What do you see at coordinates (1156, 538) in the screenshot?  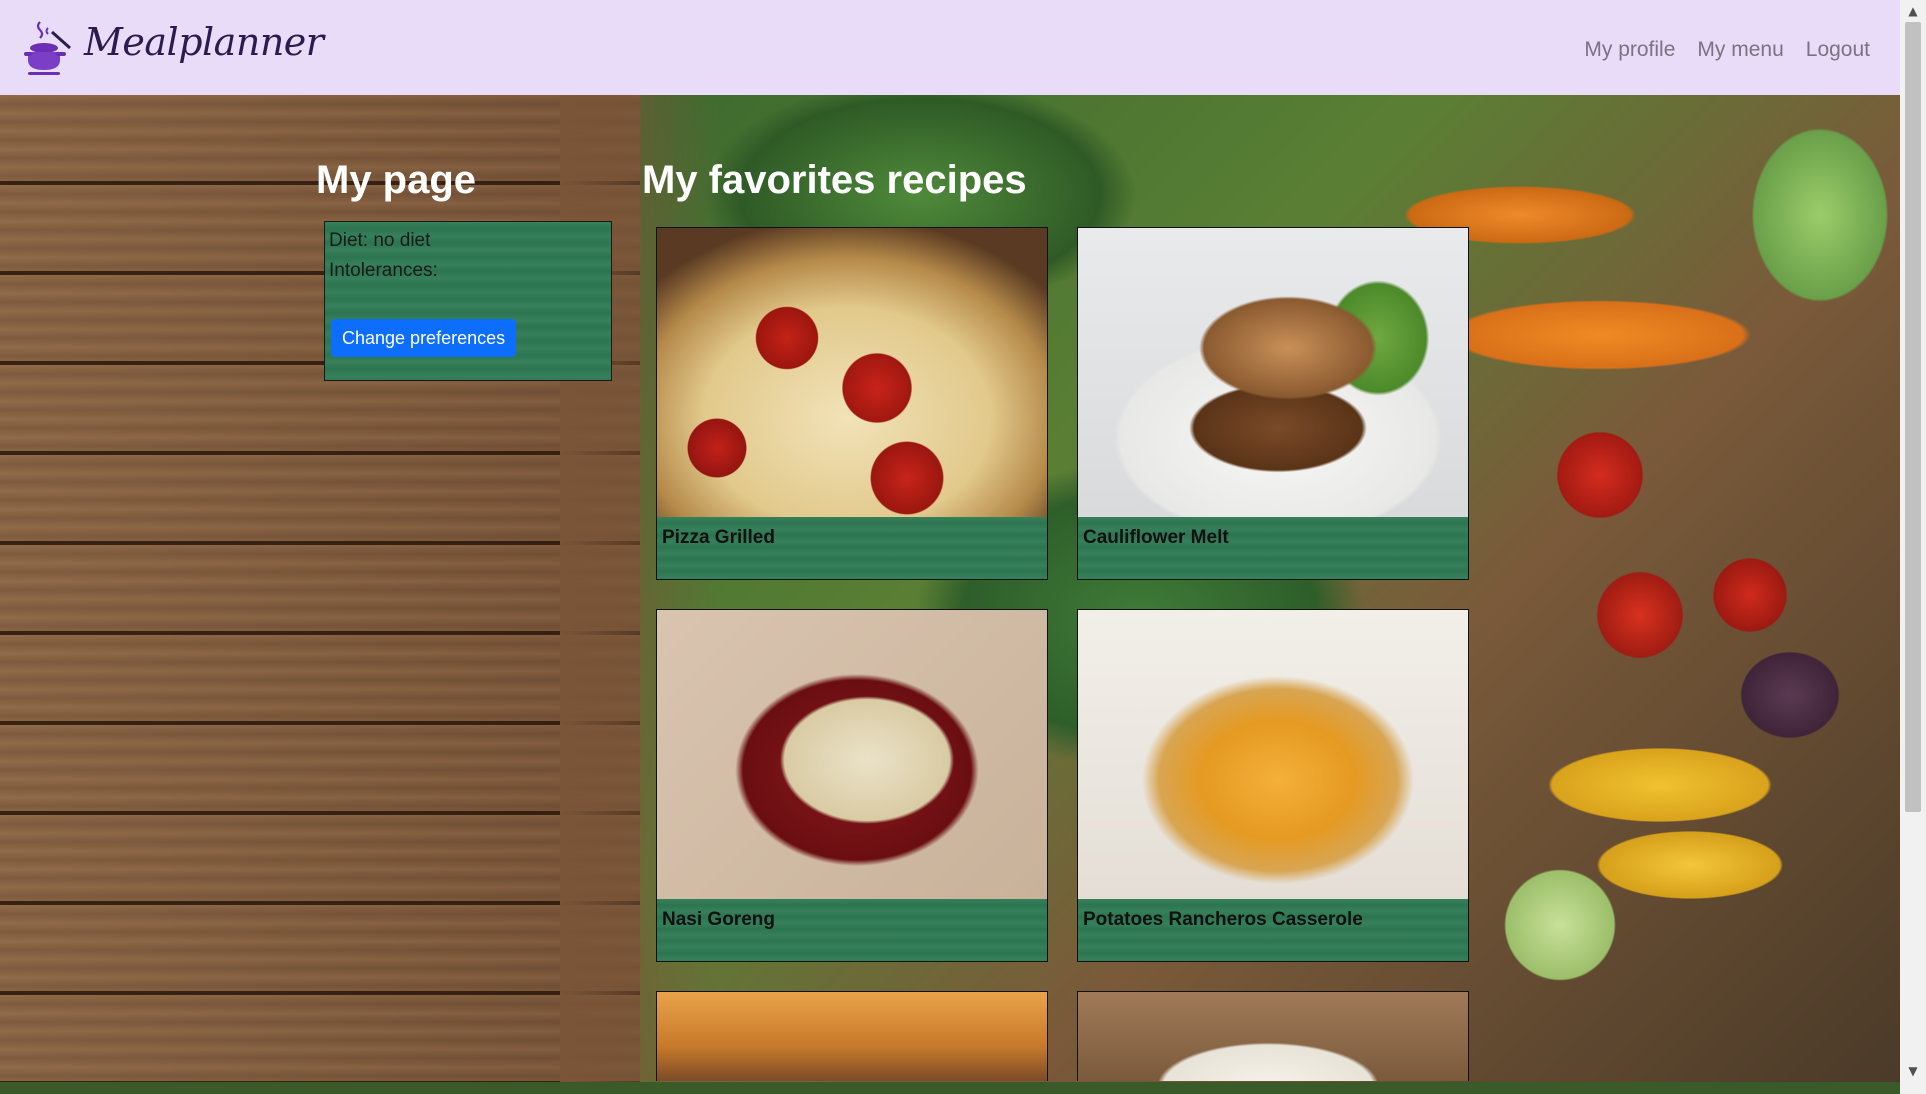 I see `recipe-title: Cauliflower Melt` at bounding box center [1156, 538].